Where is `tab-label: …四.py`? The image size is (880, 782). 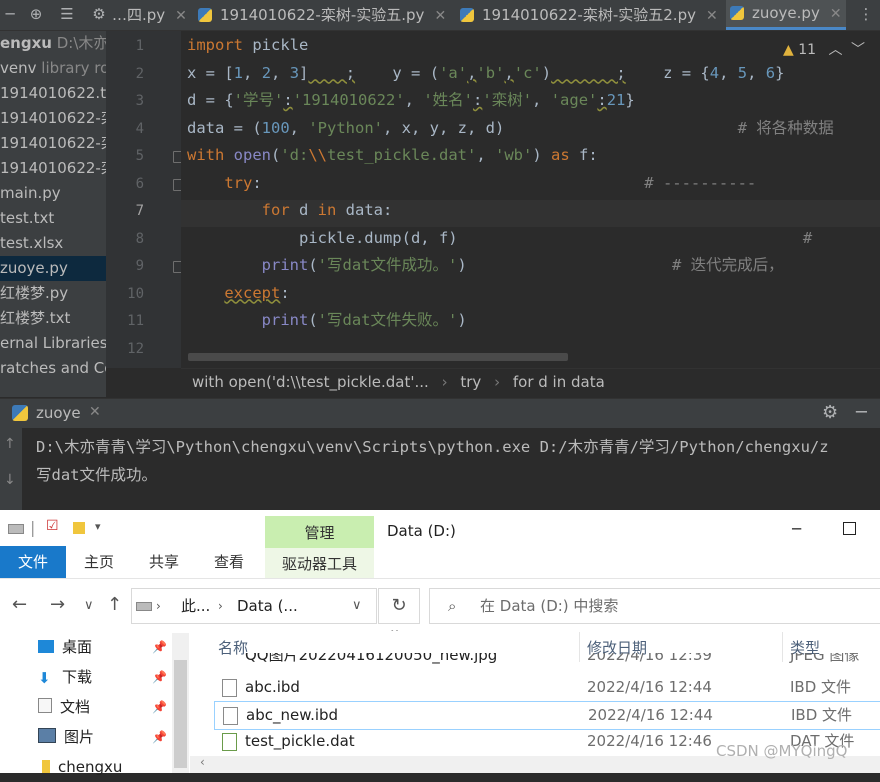 tab-label: …四.py is located at coordinates (139, 15).